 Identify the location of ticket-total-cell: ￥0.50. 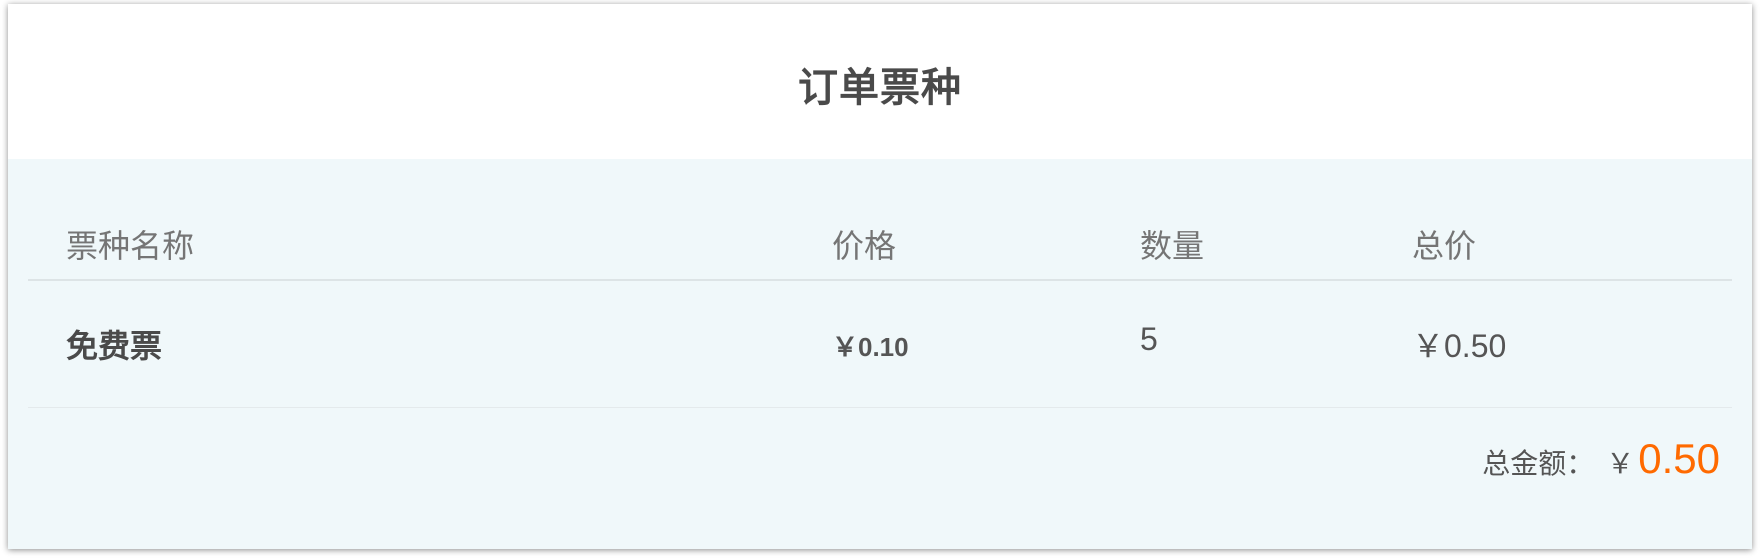
(1459, 346).